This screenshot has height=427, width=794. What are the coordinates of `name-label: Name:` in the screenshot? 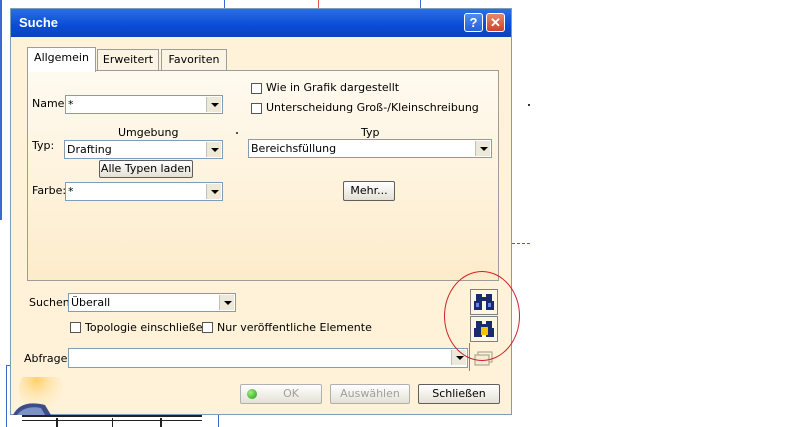 It's located at (50, 103).